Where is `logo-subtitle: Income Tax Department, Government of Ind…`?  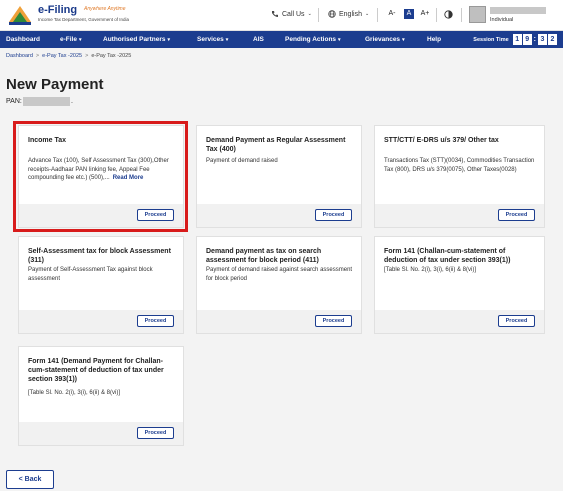 logo-subtitle: Income Tax Department, Government of Ind… is located at coordinates (83, 19).